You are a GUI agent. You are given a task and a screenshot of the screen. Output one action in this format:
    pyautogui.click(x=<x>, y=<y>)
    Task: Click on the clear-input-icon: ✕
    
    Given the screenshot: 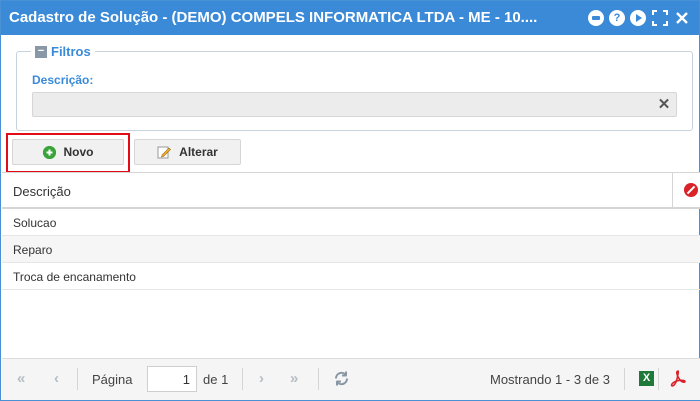 What is the action you would take?
    pyautogui.click(x=664, y=104)
    